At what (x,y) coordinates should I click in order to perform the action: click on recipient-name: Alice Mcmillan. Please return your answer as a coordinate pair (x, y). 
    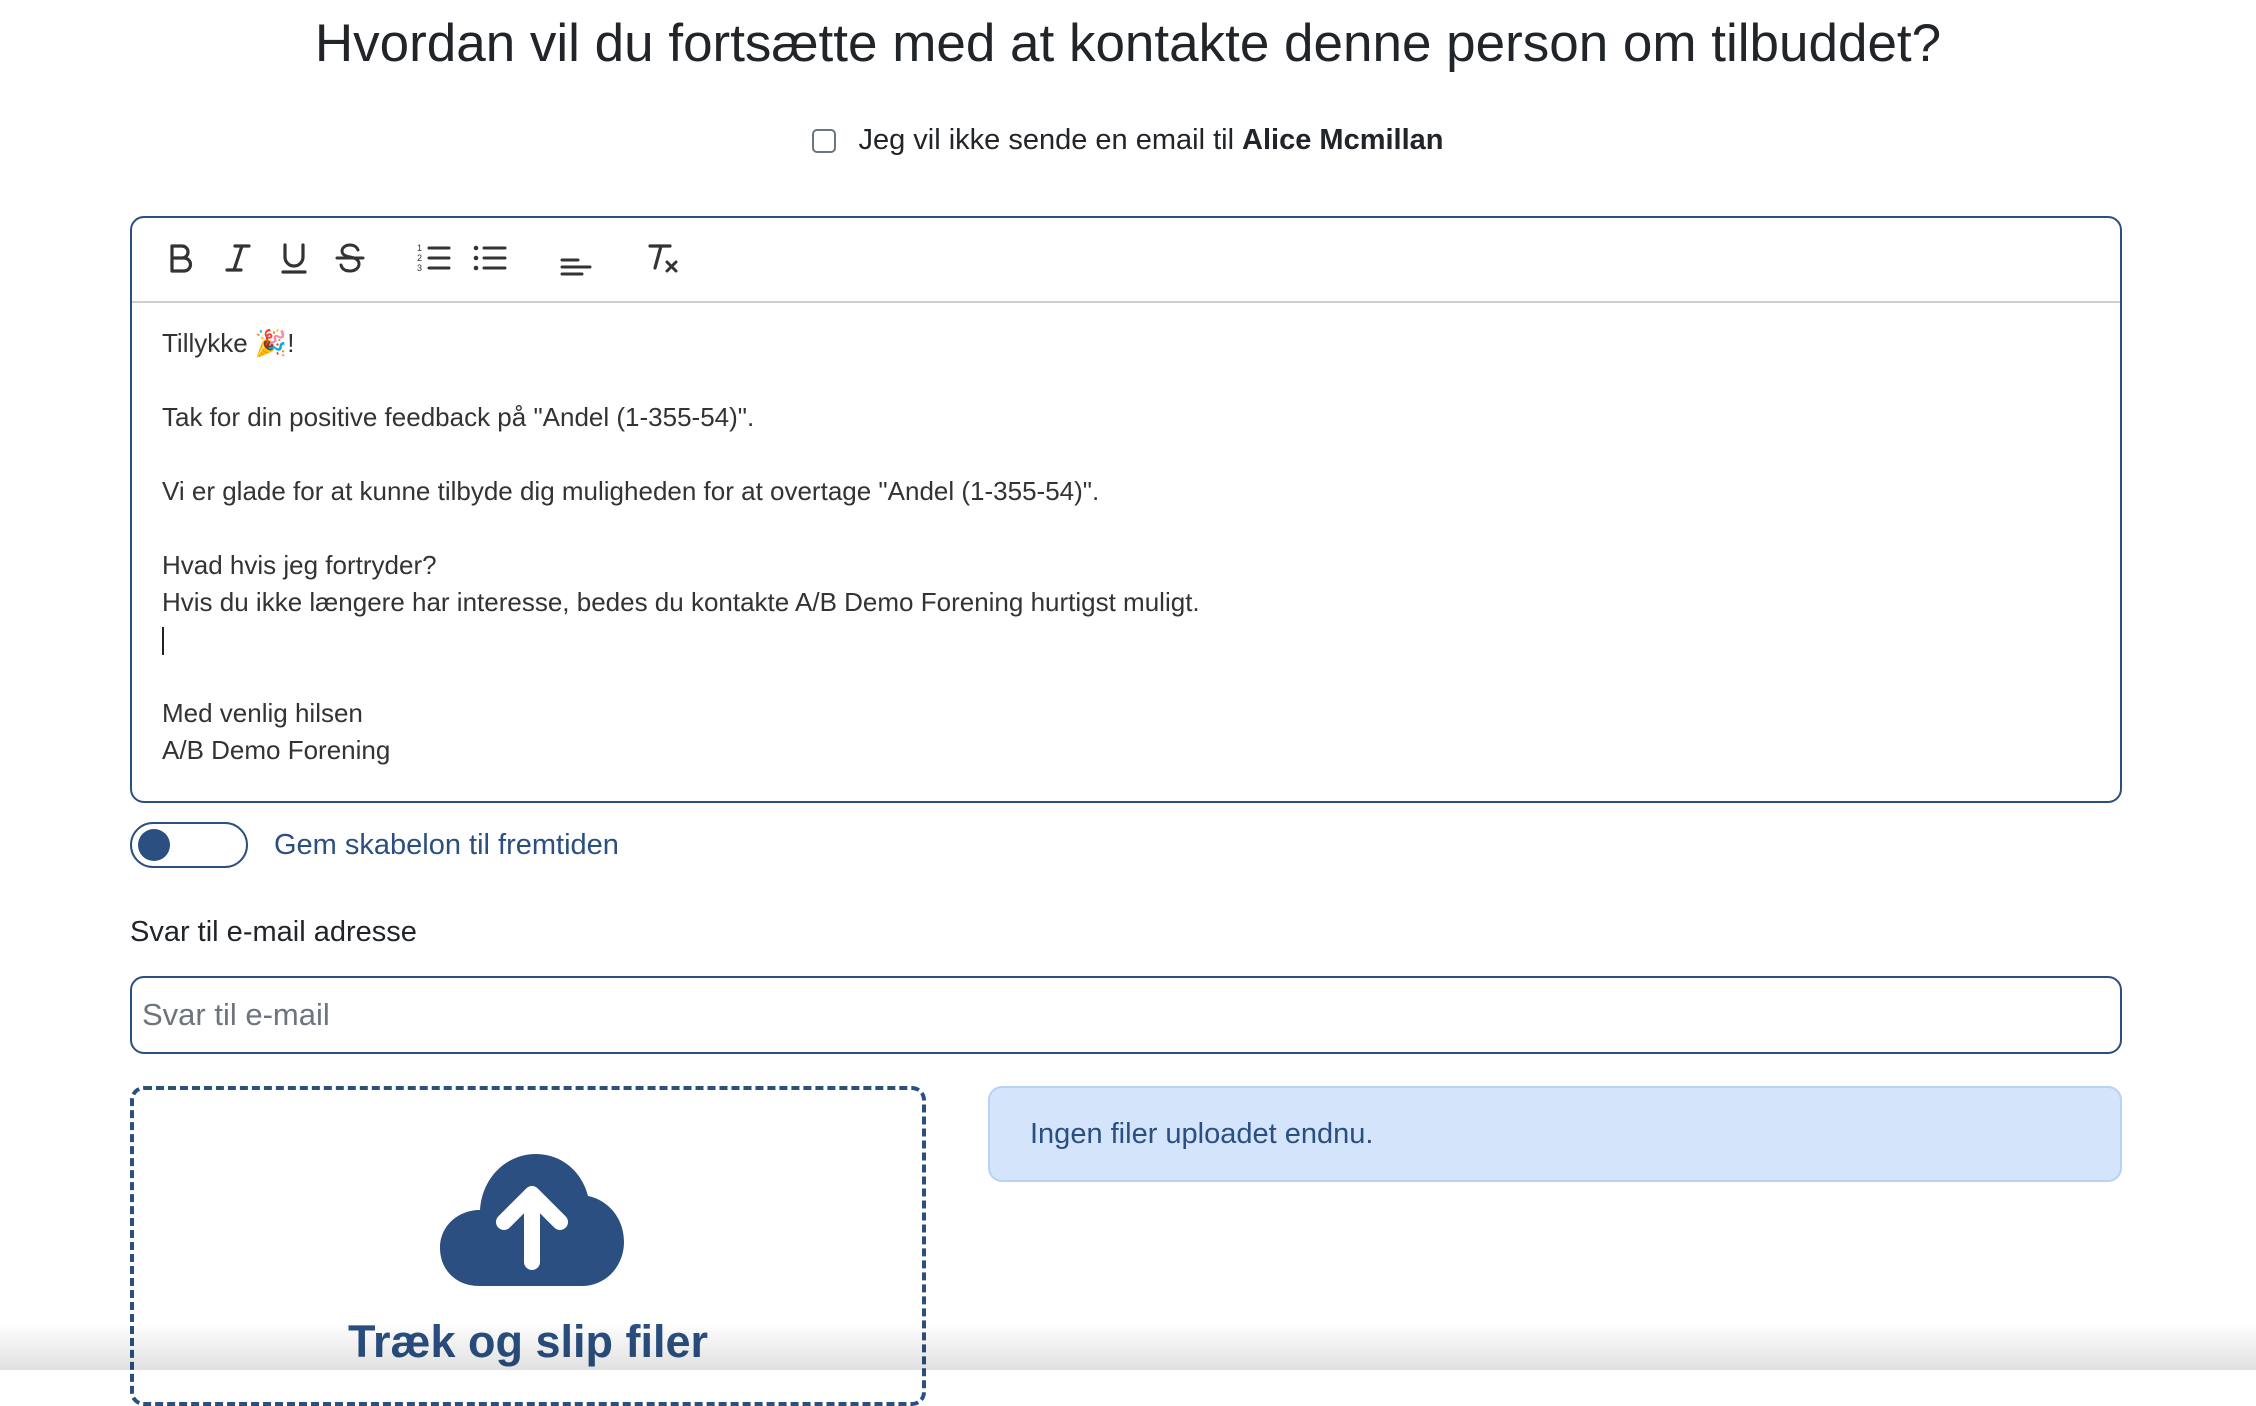
    Looking at the image, I should click on (1343, 140).